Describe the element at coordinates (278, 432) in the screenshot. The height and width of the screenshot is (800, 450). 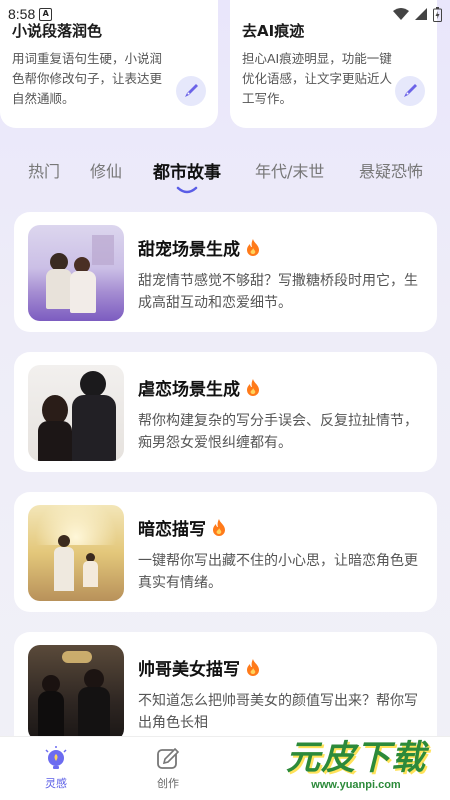
I see `angst-romance-desc: 帮你构建复杂的写分手误会、反复拉扯情节，痴男怨女爱恨纠缠都有。` at that location.